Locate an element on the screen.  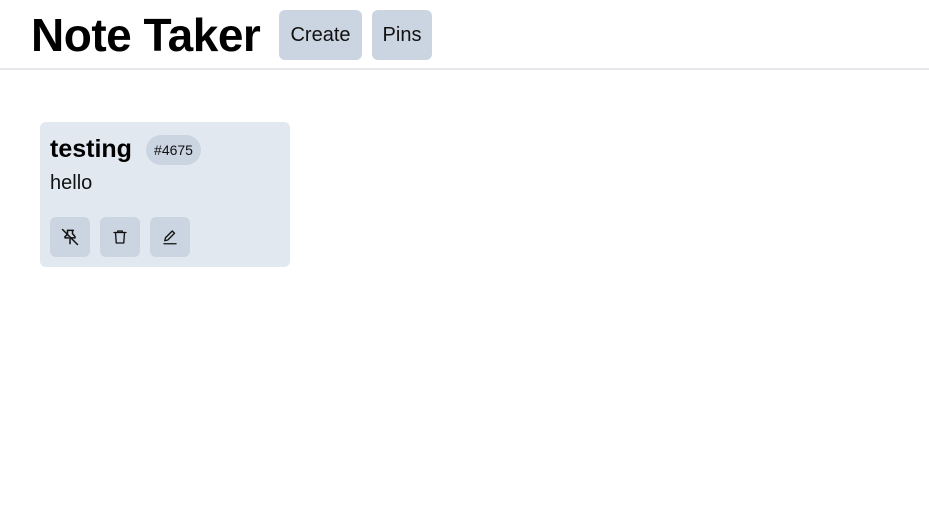
note-title: testing is located at coordinates (91, 149).